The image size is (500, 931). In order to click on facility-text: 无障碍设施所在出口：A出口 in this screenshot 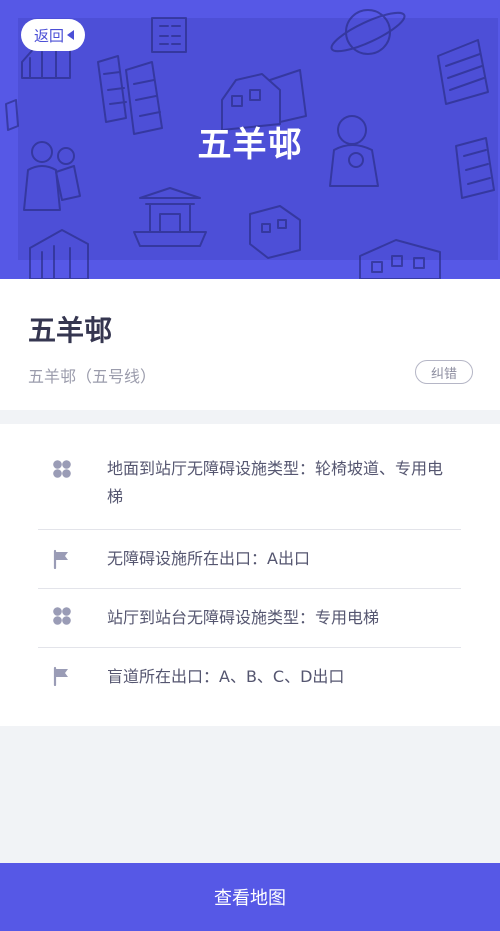, I will do `click(208, 558)`.